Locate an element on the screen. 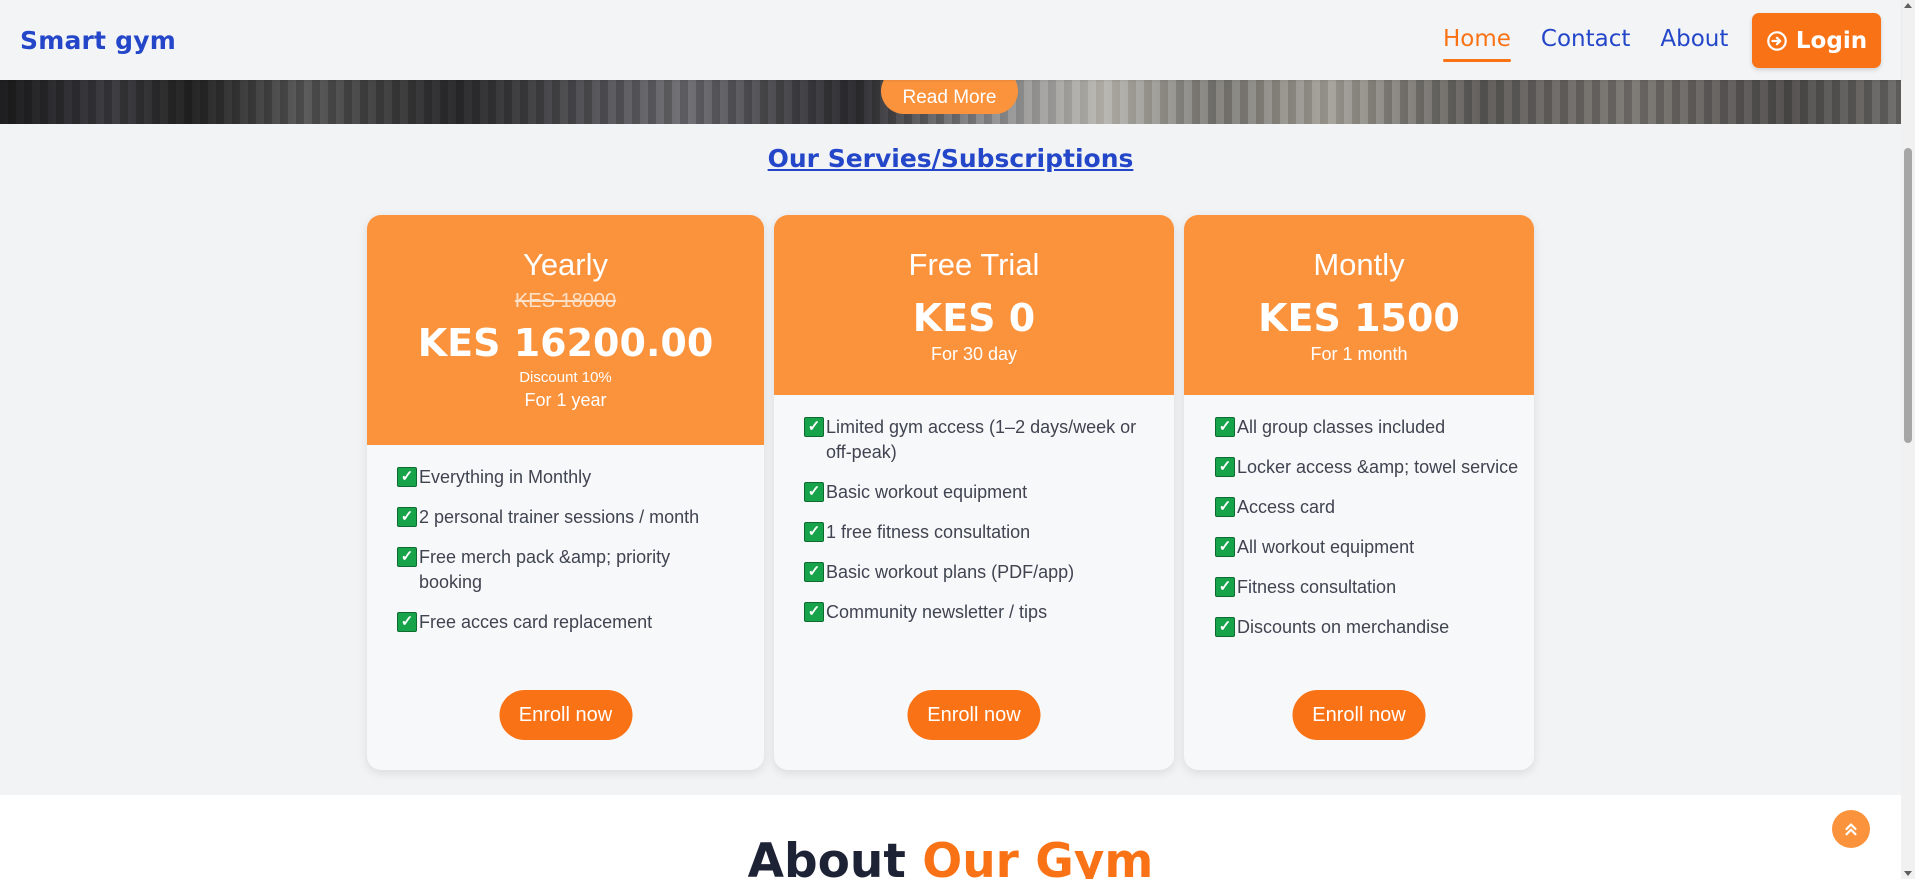 This screenshot has width=1915, height=879. about-title-main: About is located at coordinates (826, 856).